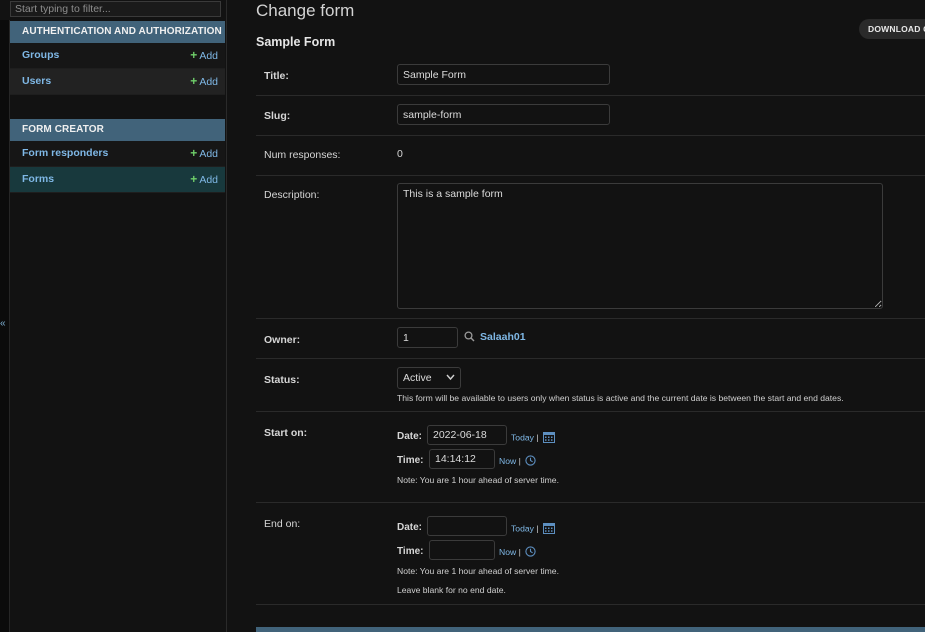  Describe the element at coordinates (462, 459) in the screenshot. I see `start-time-input` at that location.